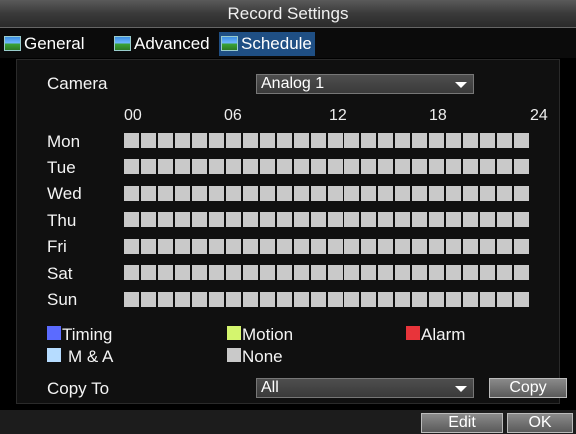 This screenshot has width=576, height=434. Describe the element at coordinates (44, 44) in the screenshot. I see `tab-general: General` at that location.